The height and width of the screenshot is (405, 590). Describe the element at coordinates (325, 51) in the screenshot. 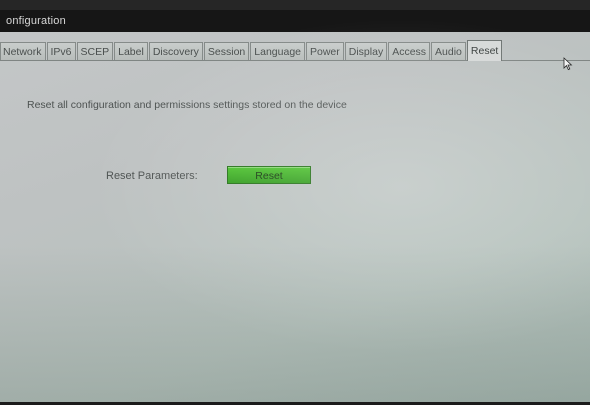

I see `tab-power: Power` at that location.